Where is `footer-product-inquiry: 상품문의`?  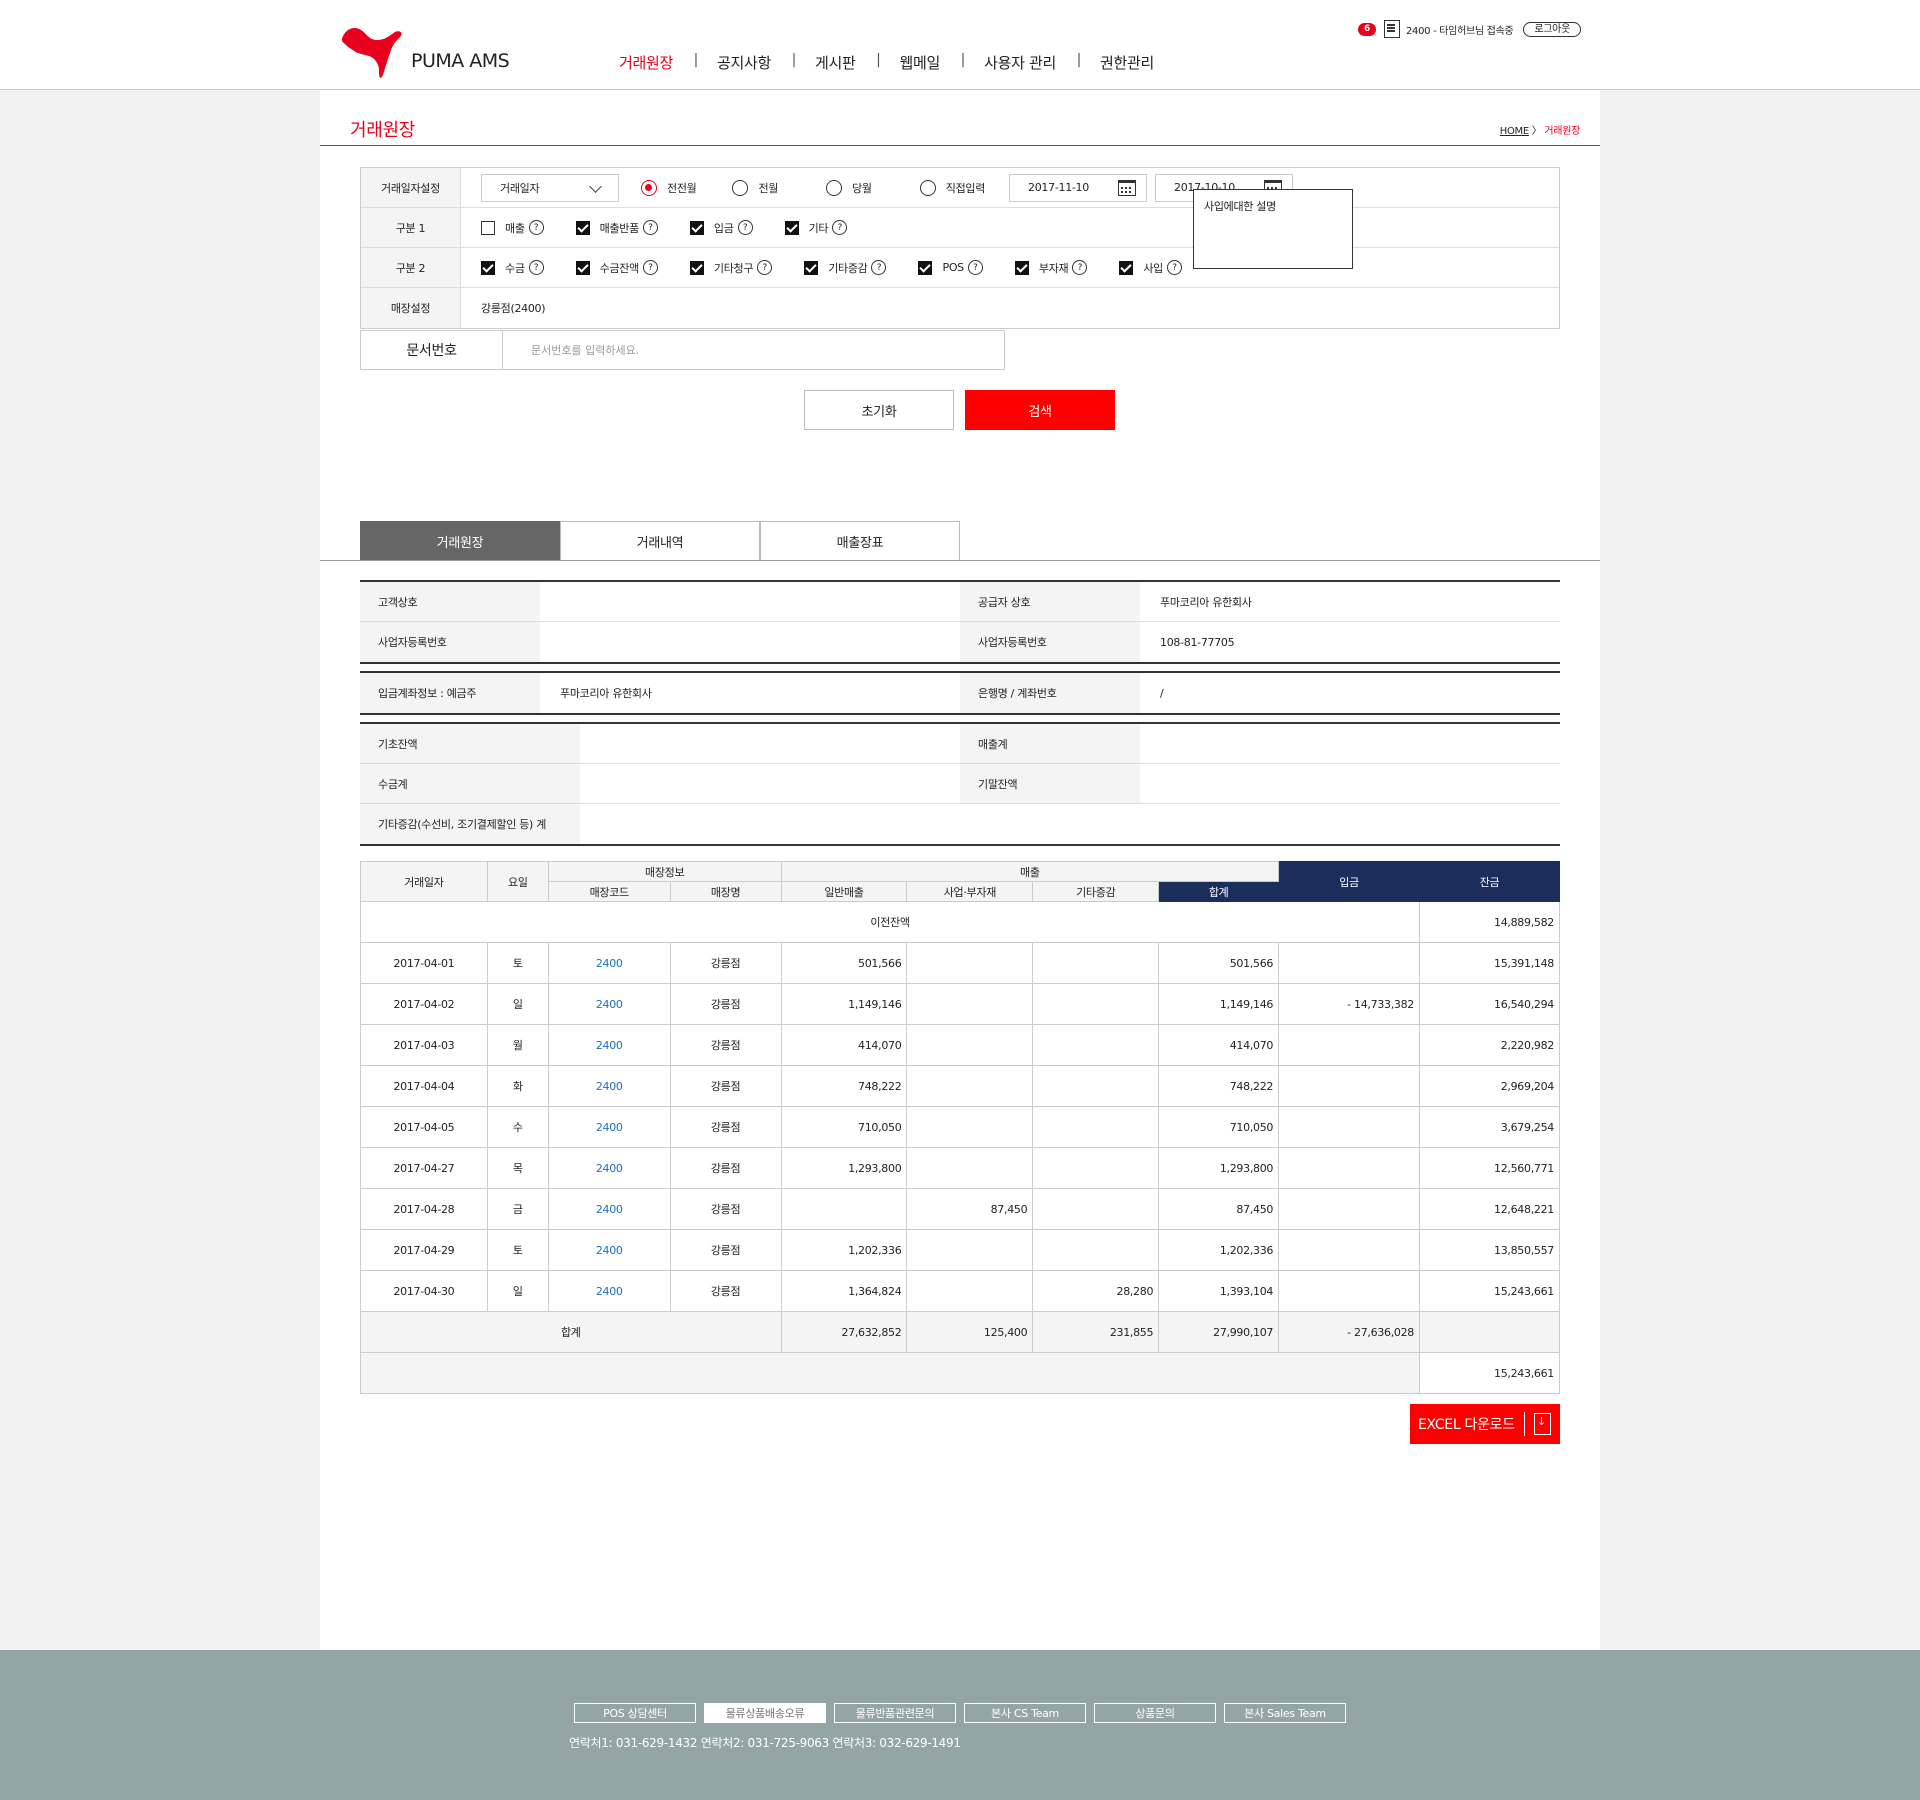 footer-product-inquiry: 상품문의 is located at coordinates (1155, 1713).